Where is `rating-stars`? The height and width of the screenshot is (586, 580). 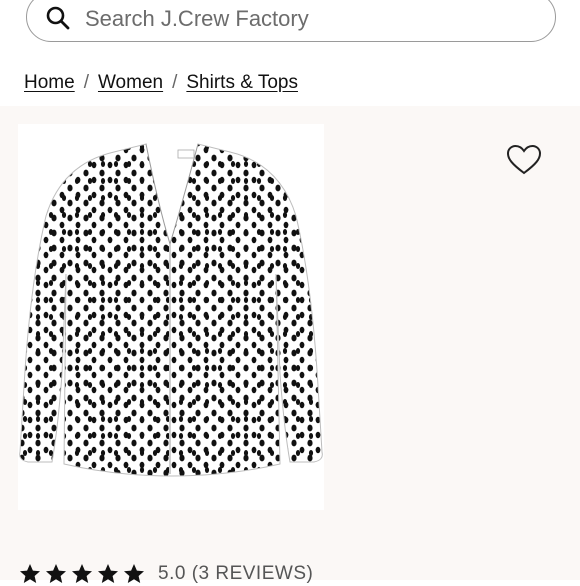
rating-stars is located at coordinates (82, 574).